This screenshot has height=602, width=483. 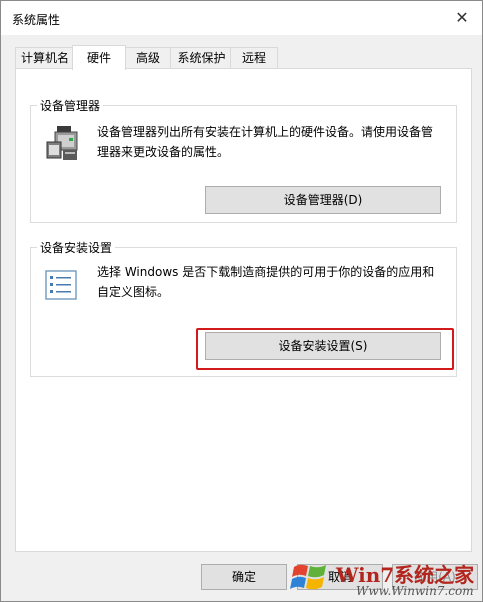 What do you see at coordinates (274, 282) in the screenshot?
I see `device-install-description: 选择 Windows 是否下载制造商提供的可用于你的设备的应用和 自定义图标。` at bounding box center [274, 282].